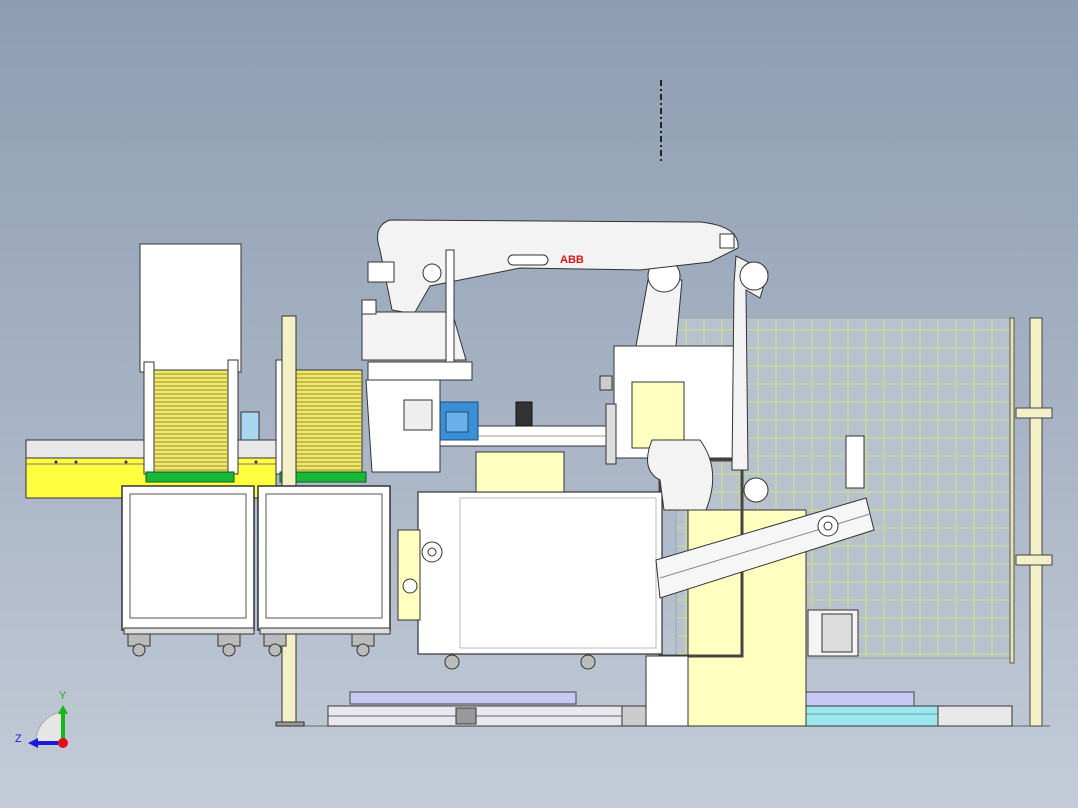  What do you see at coordinates (1036, 522) in the screenshot?
I see `fence-post-right` at bounding box center [1036, 522].